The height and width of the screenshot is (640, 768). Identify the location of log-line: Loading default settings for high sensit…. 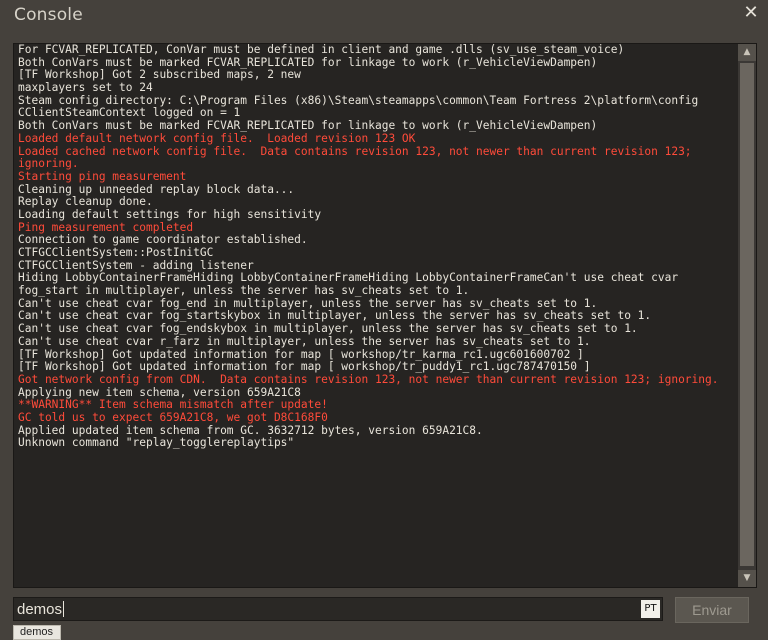
(170, 214).